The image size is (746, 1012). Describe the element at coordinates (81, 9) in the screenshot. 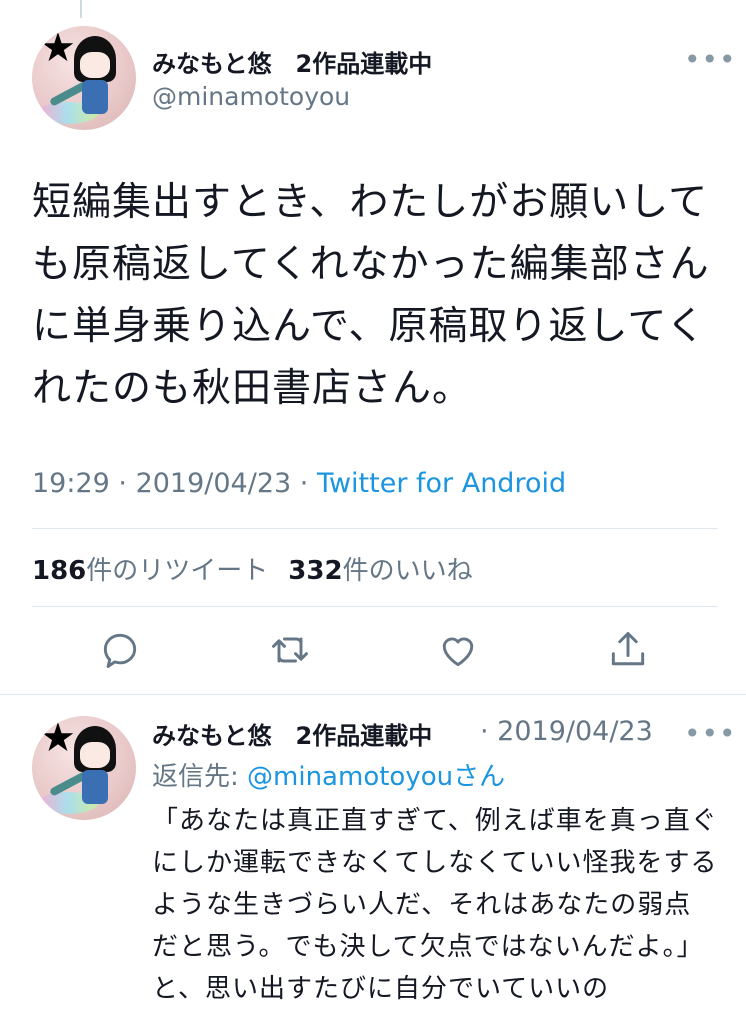

I see `thread-line` at that location.